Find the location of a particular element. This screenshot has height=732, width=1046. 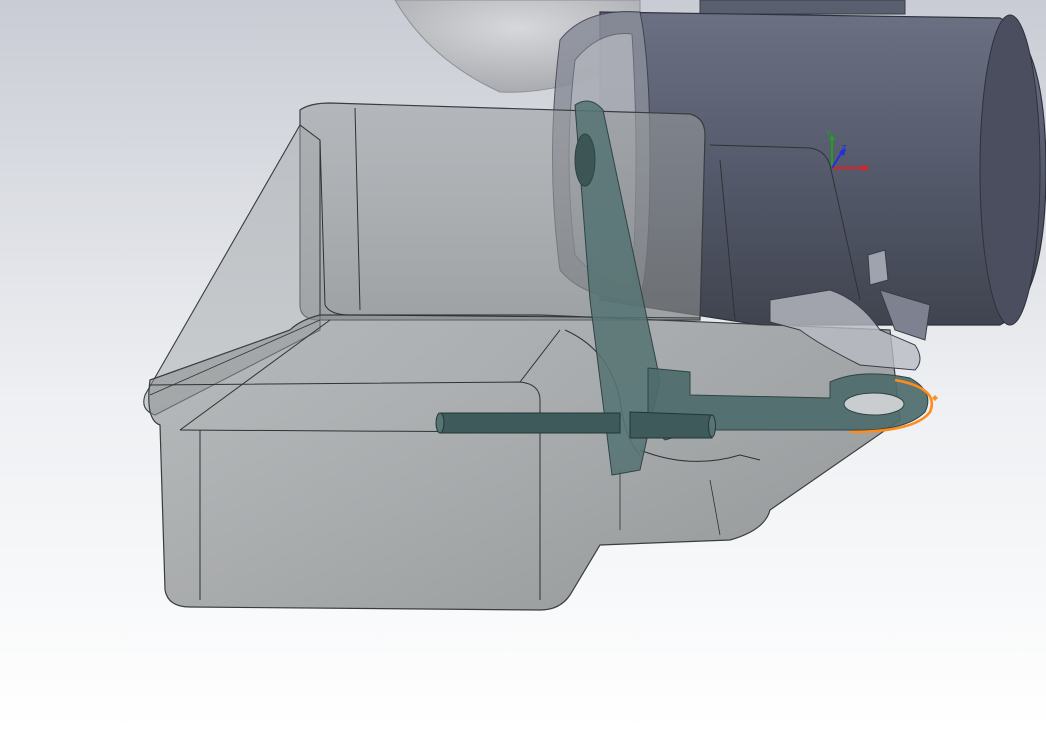

triad-y-label: Y is located at coordinates (828, 133).